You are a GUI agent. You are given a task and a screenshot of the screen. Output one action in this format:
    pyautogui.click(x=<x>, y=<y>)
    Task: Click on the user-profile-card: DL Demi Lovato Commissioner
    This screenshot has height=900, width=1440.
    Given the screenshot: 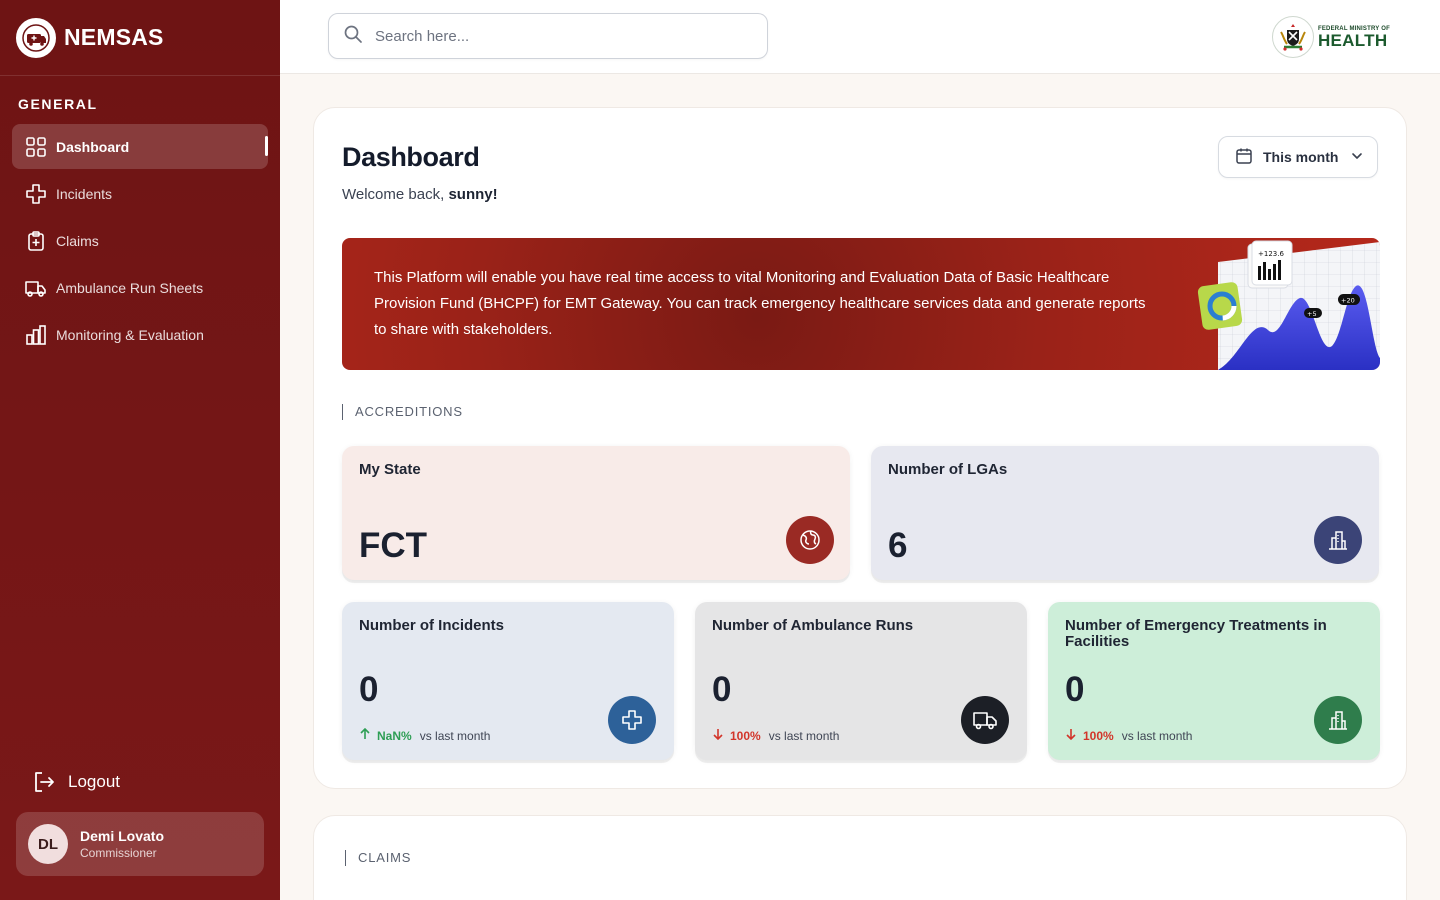 What is the action you would take?
    pyautogui.click(x=140, y=844)
    